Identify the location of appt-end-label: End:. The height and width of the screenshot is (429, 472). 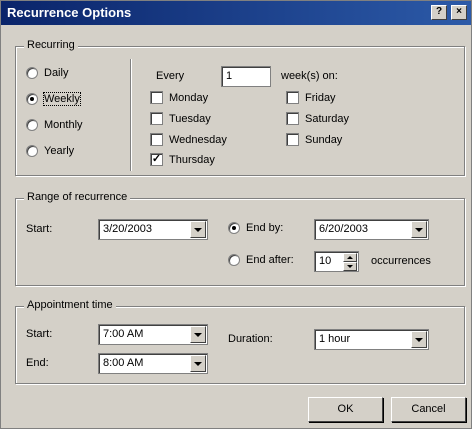
(37, 363).